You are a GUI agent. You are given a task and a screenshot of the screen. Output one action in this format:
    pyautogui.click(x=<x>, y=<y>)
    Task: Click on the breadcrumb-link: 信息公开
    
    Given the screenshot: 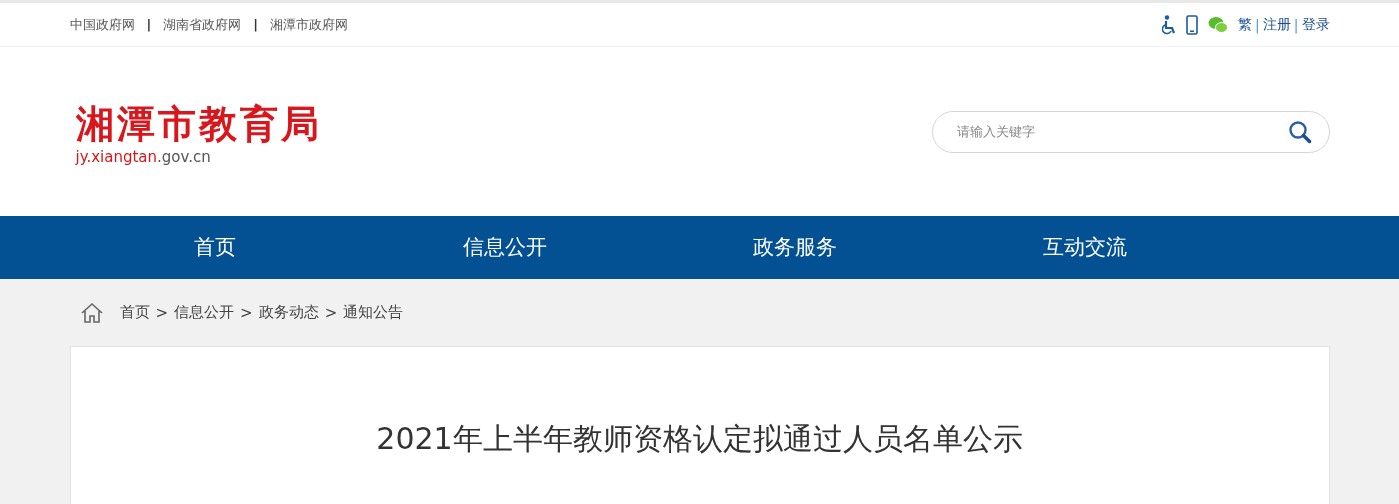 What is the action you would take?
    pyautogui.click(x=204, y=312)
    